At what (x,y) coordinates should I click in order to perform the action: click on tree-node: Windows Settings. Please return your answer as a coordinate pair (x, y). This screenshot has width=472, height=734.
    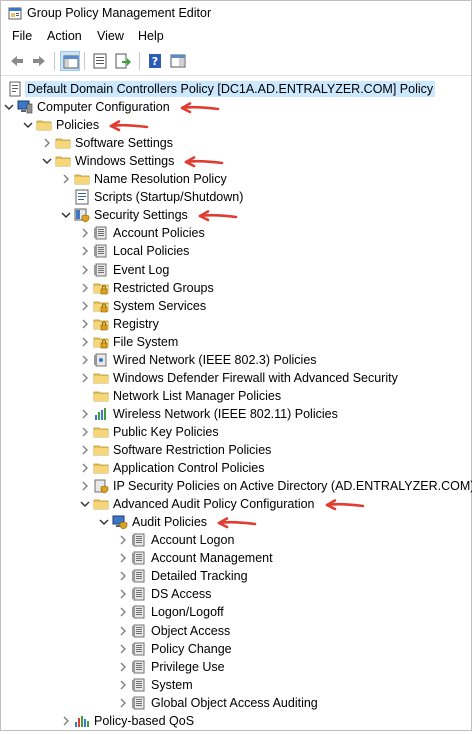
    Looking at the image, I should click on (236, 161).